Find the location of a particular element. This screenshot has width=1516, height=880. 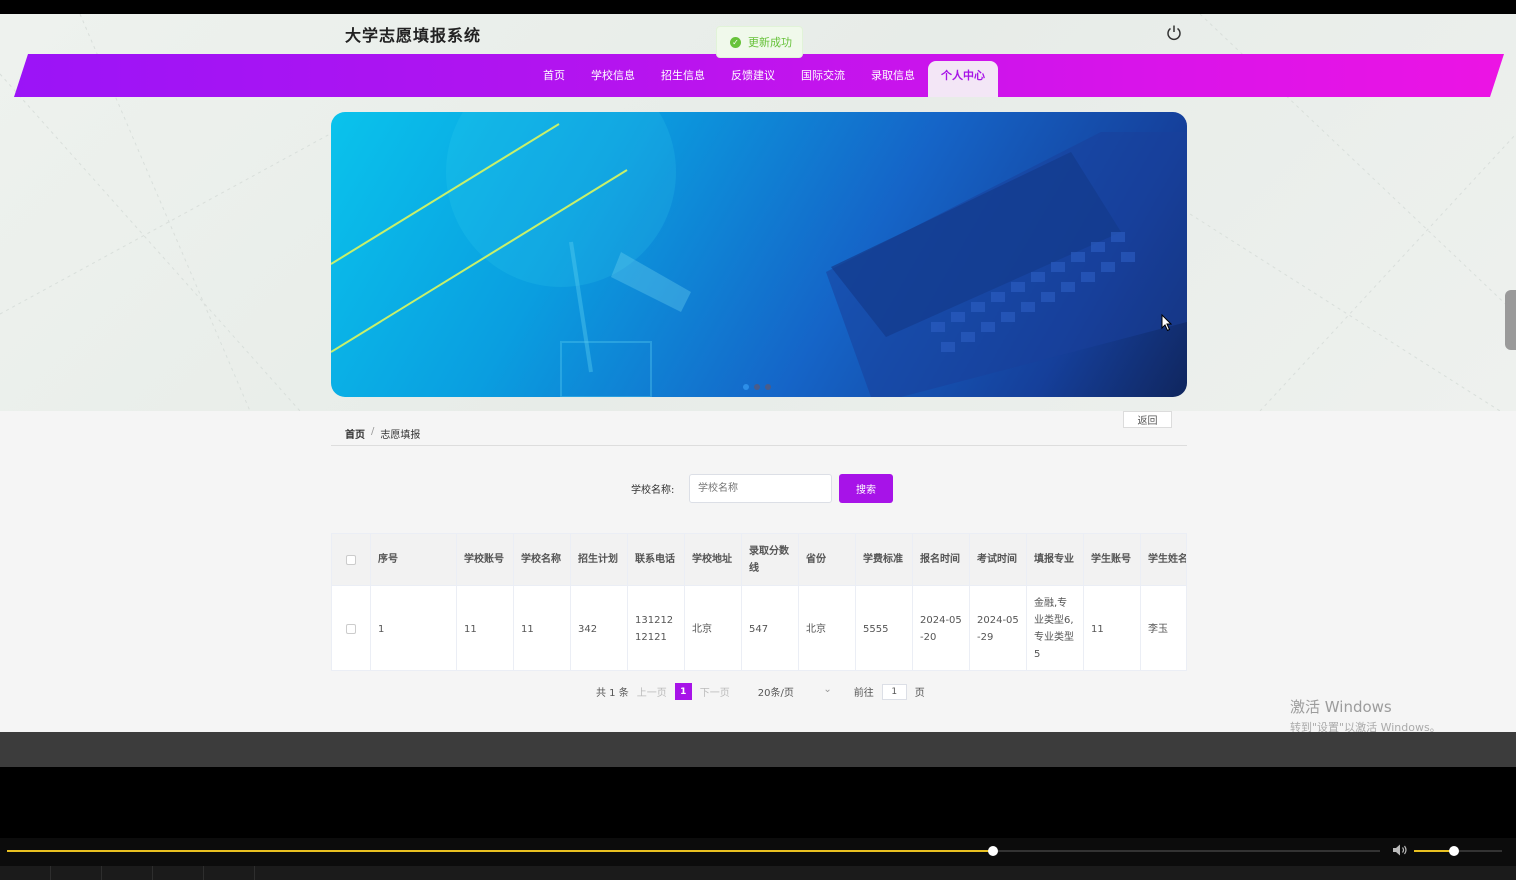

progress-knob is located at coordinates (993, 851).